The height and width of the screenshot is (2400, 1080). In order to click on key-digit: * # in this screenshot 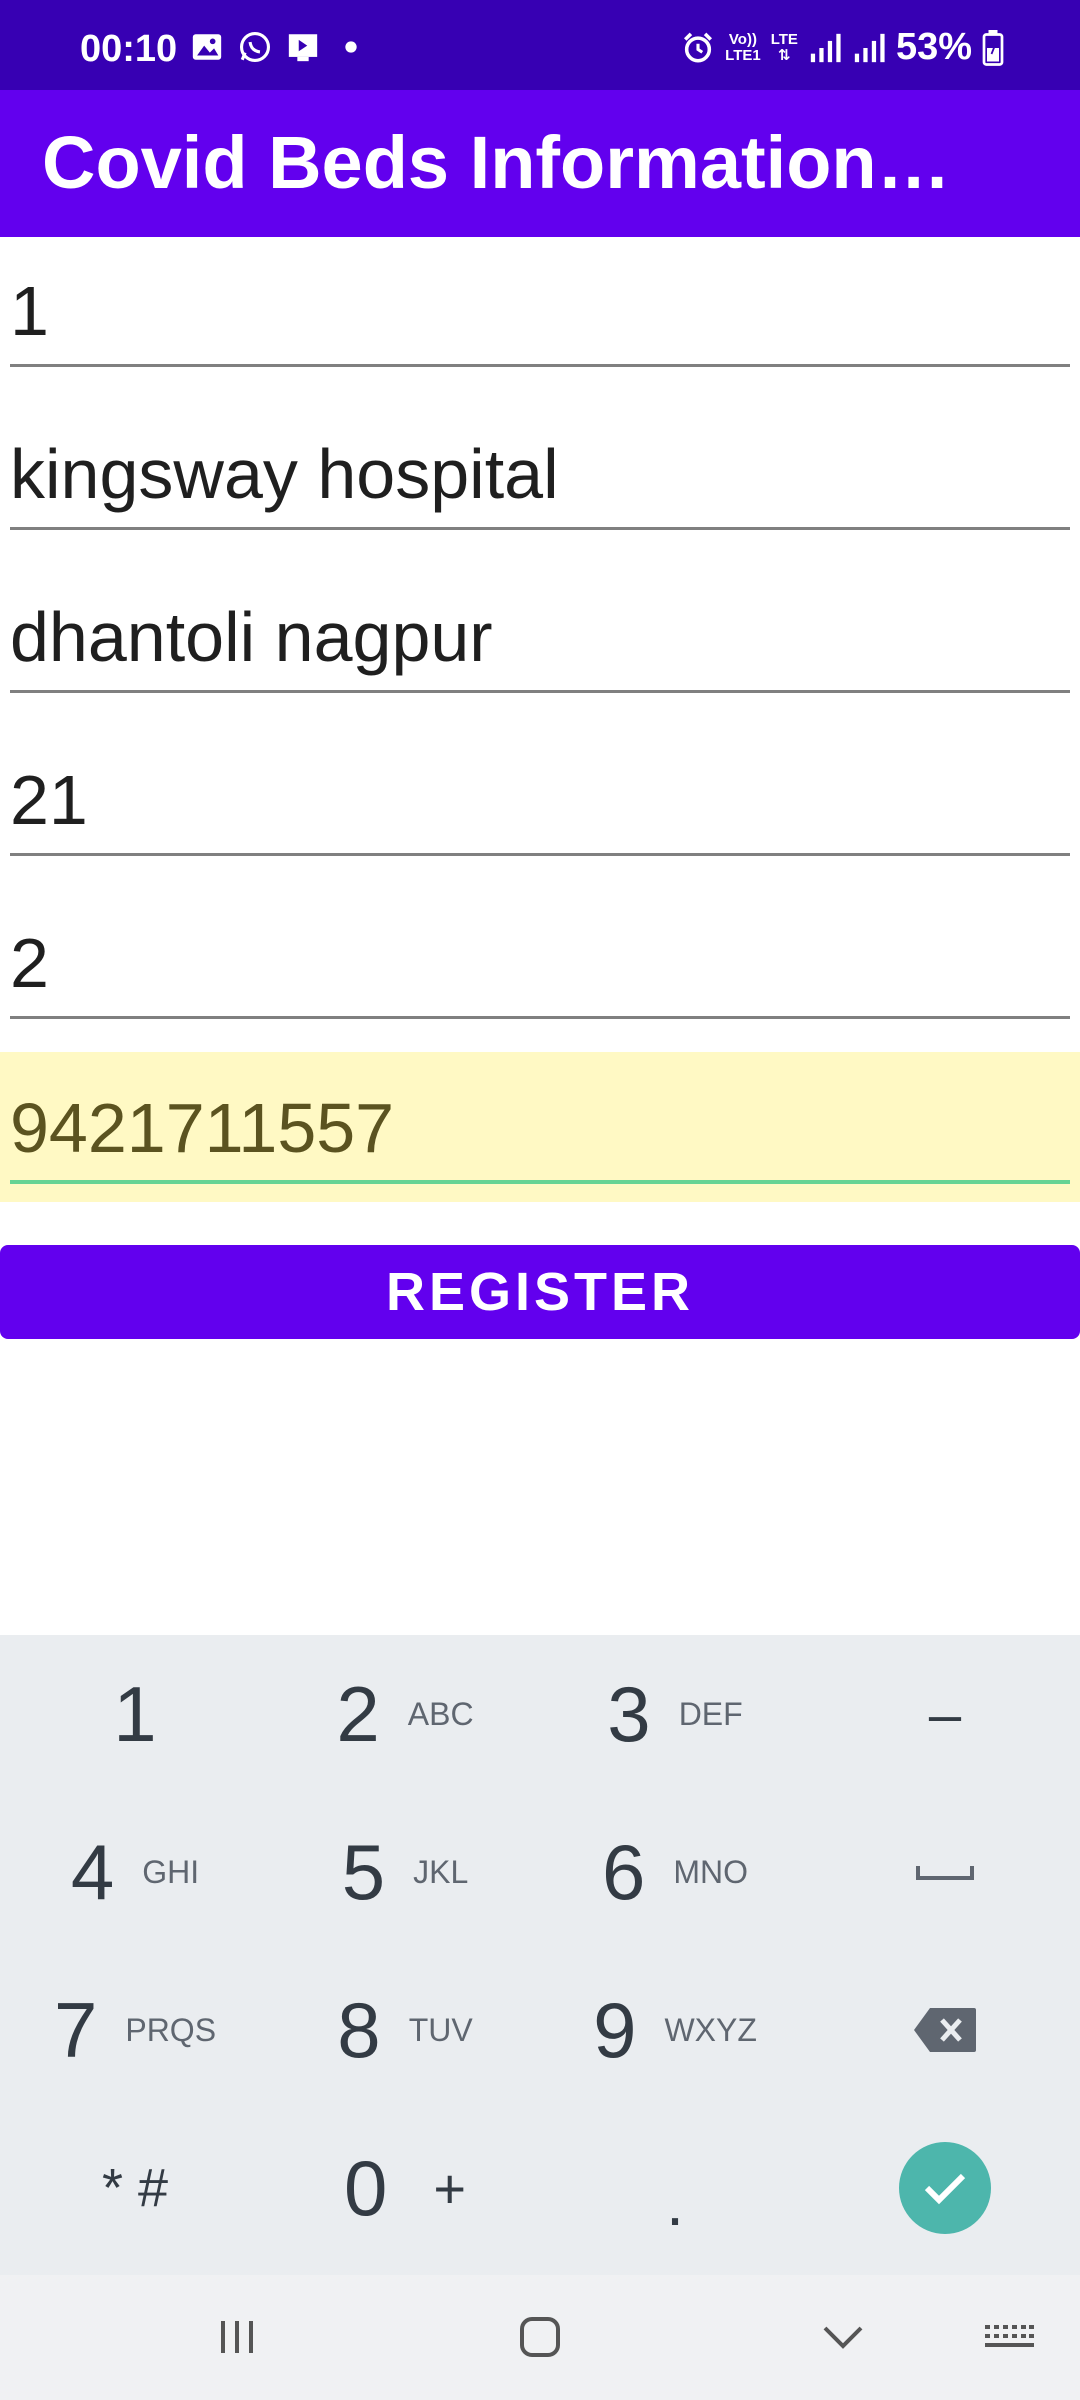, I will do `click(135, 2188)`.